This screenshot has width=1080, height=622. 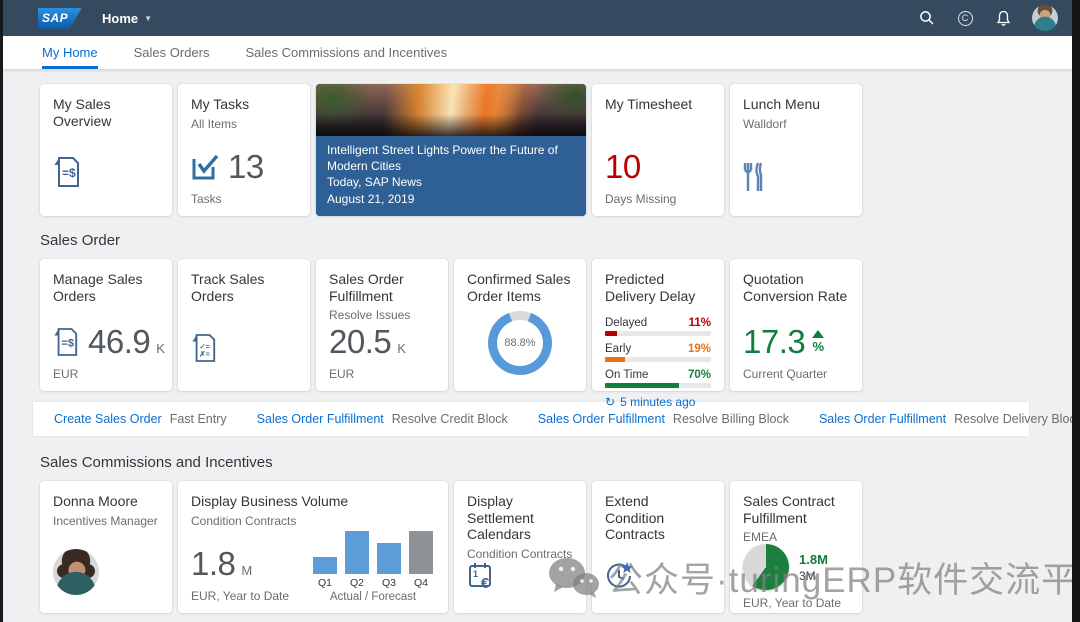 What do you see at coordinates (172, 52) in the screenshot?
I see `tab-sales-orders: Sales Orders` at bounding box center [172, 52].